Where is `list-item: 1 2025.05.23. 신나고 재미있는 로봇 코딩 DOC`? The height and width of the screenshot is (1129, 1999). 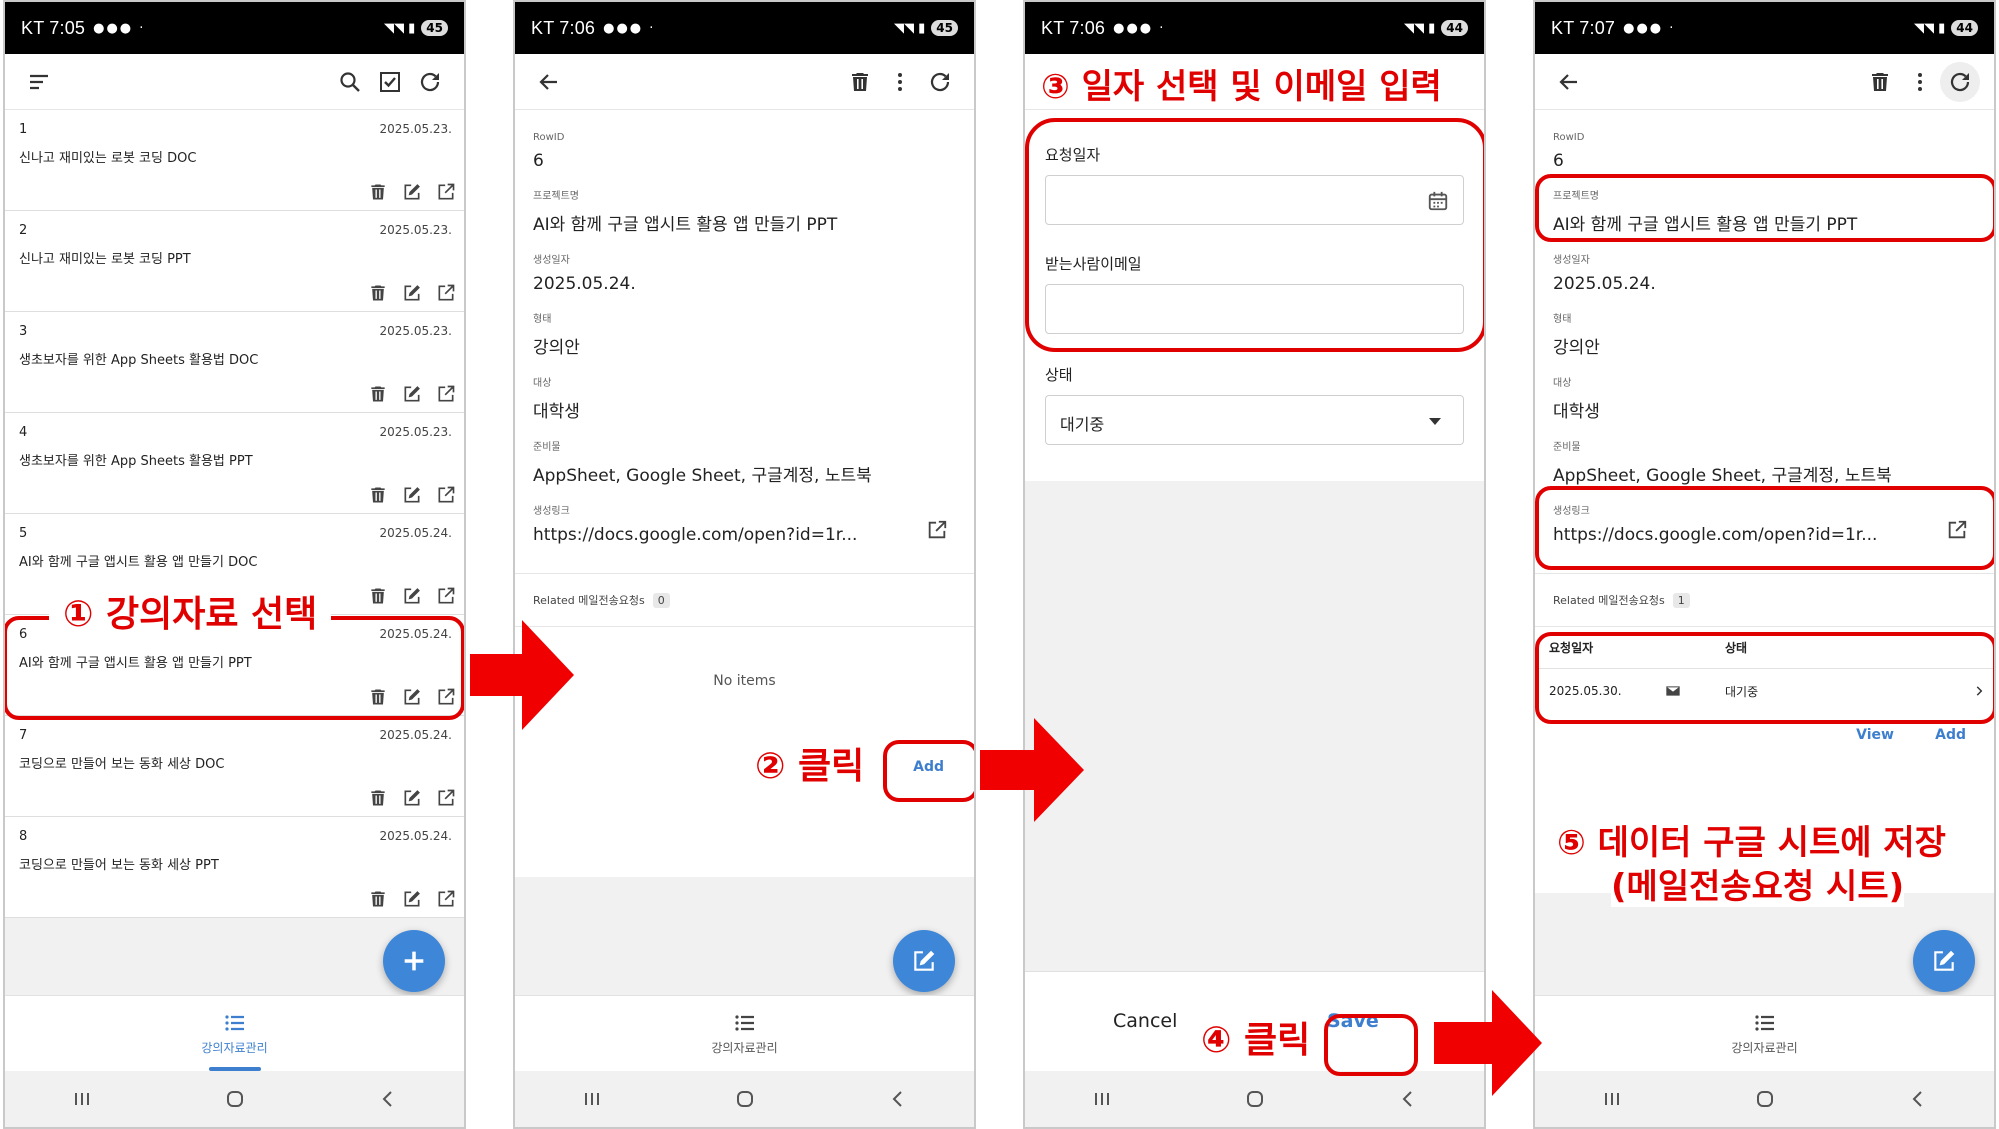
list-item: 1 2025.05.23. 신나고 재미있는 로봇 코딩 DOC is located at coordinates (234, 160).